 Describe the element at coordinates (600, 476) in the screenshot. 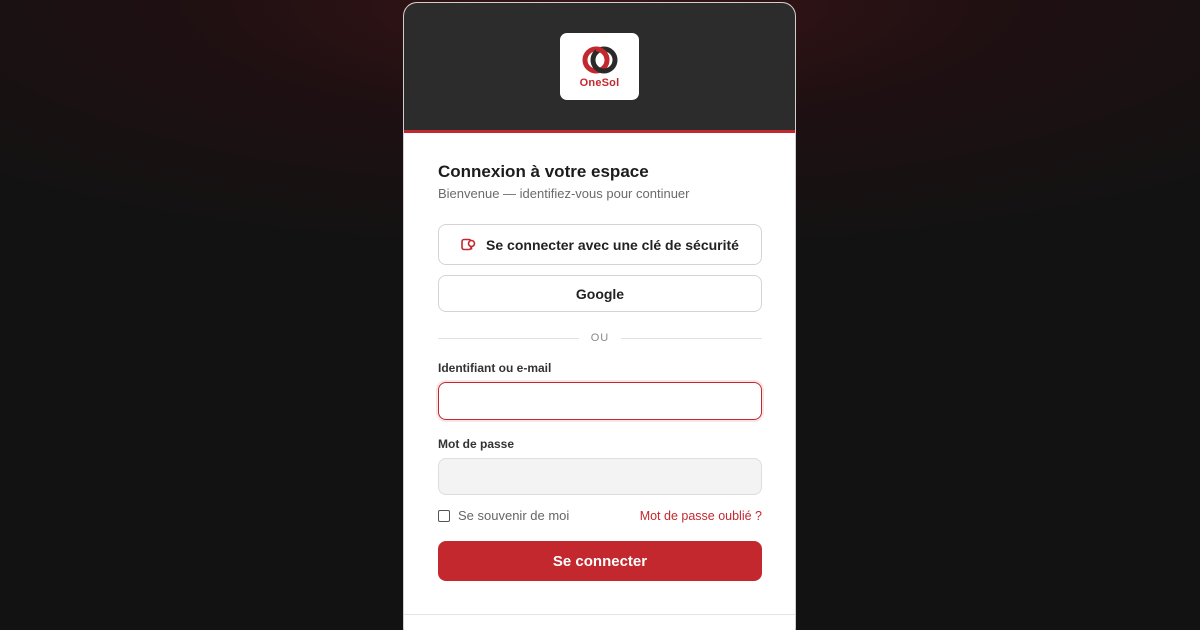

I see `password-input` at that location.